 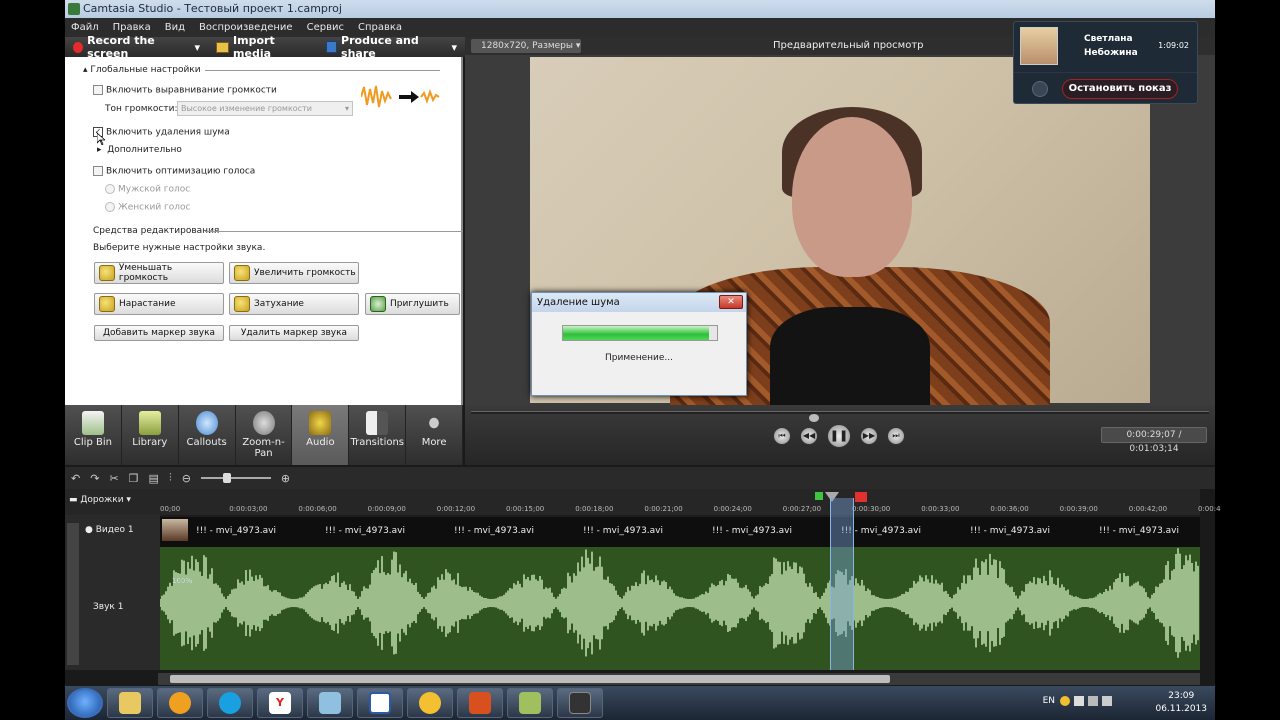 I want to click on taskbar-headphones, so click(x=430, y=703).